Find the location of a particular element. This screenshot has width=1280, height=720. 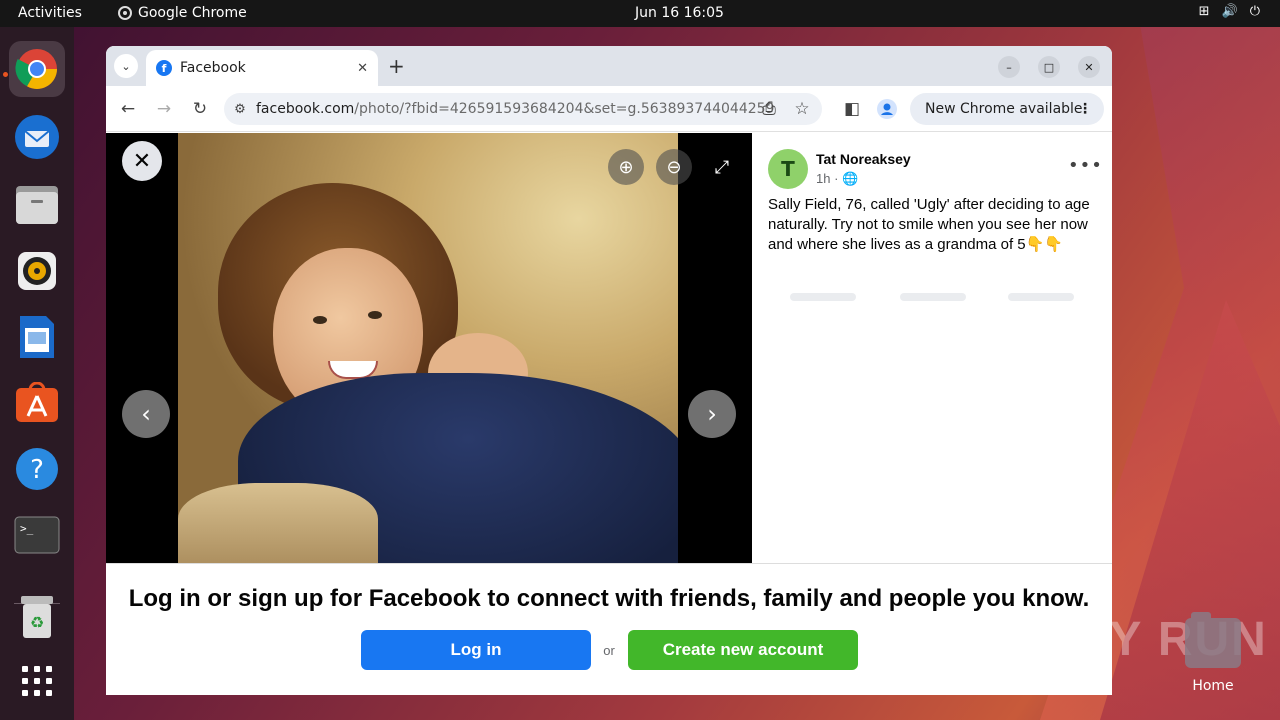

chrome-icon is located at coordinates (36, 69).